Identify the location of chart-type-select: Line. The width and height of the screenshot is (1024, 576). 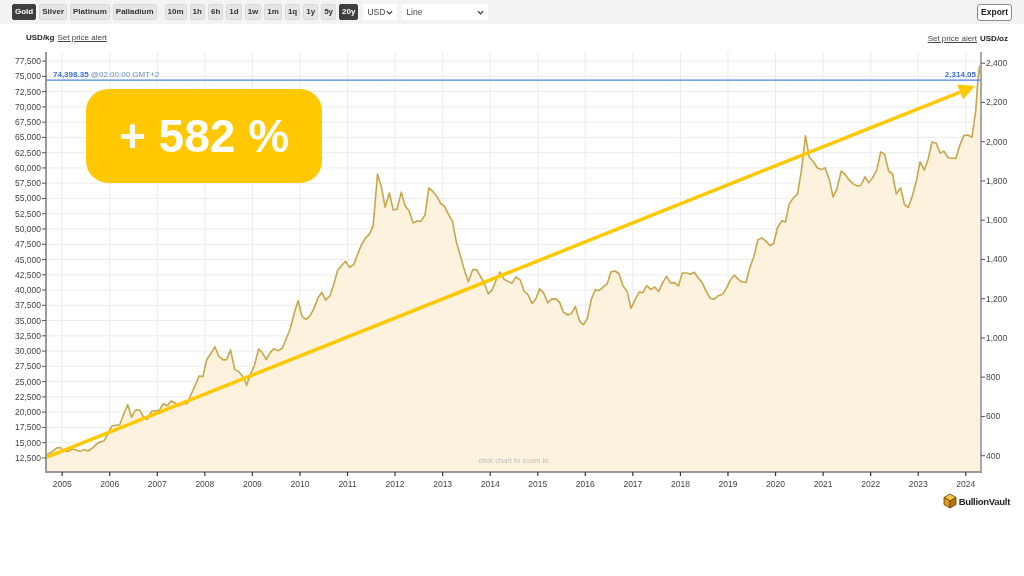
(445, 12).